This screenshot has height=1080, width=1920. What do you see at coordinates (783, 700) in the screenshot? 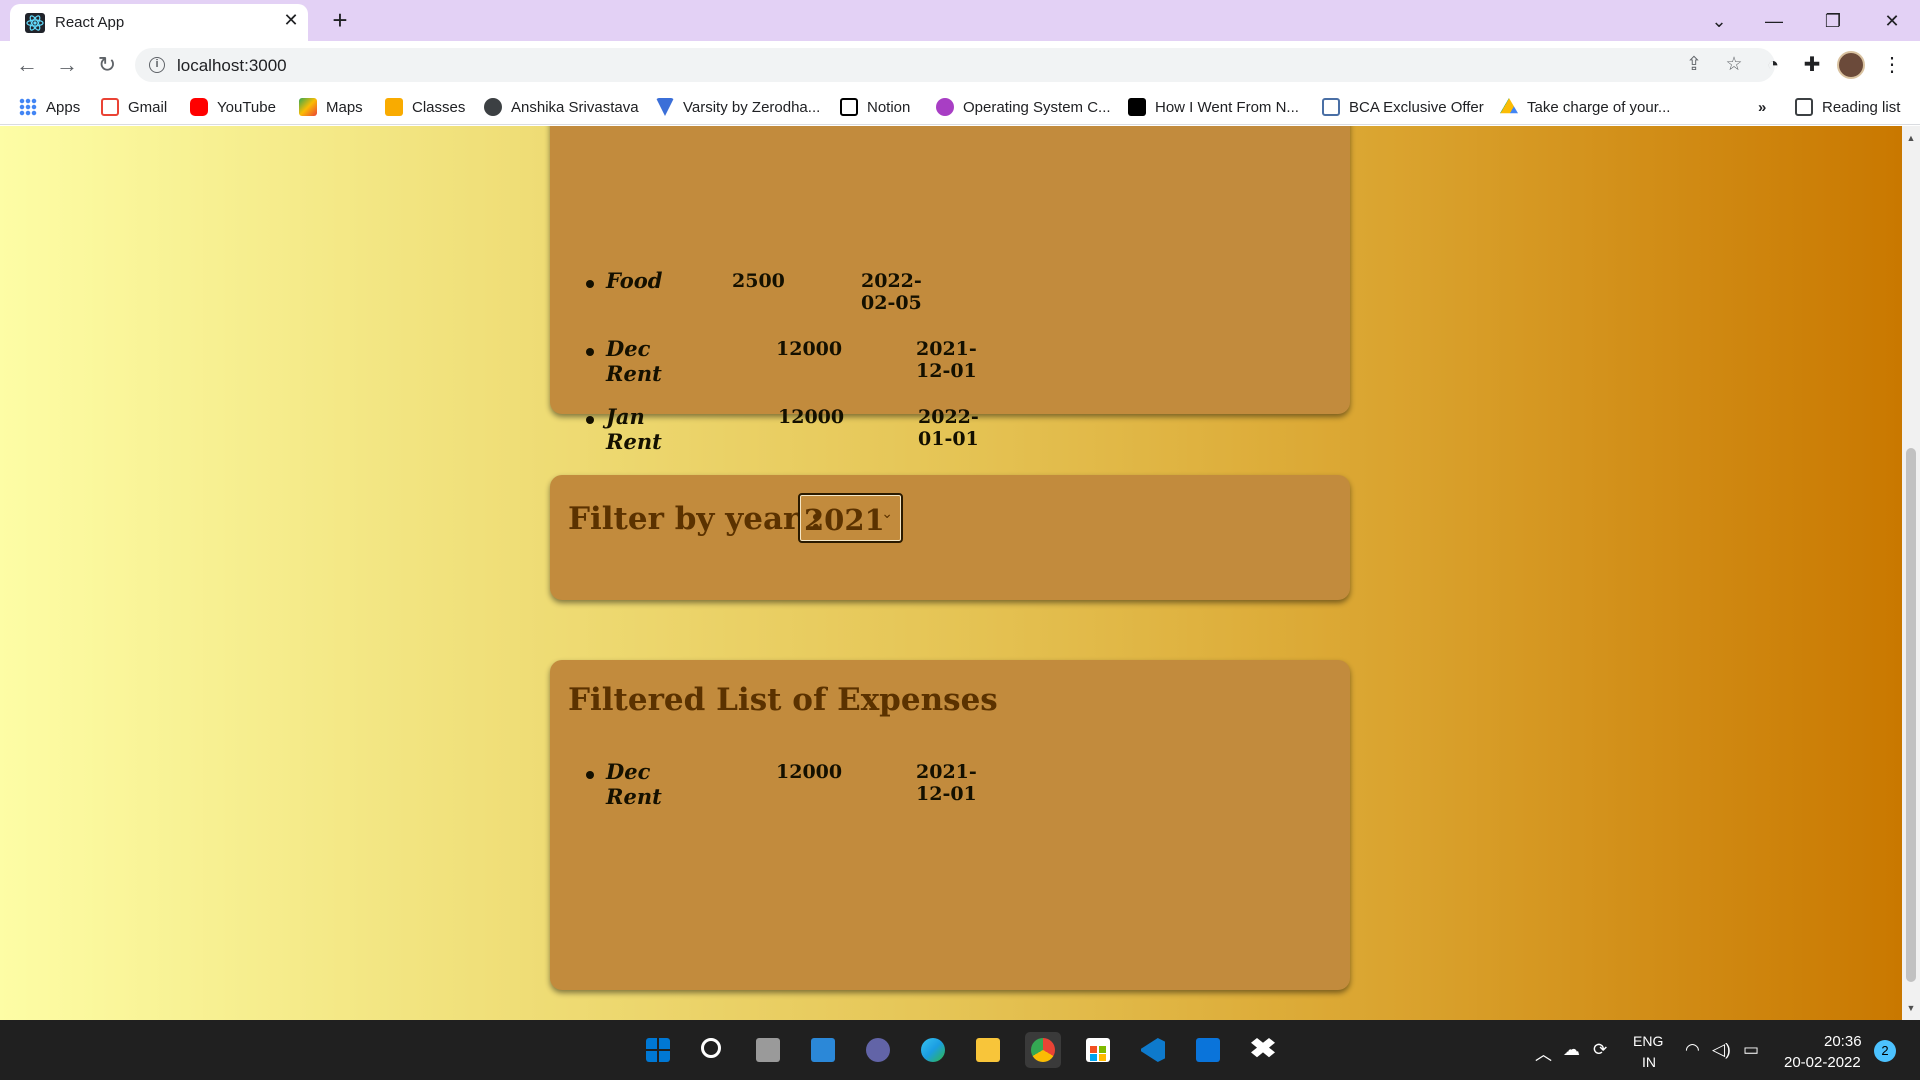
I see `filtered-list-title: Filtered List of Expenses` at bounding box center [783, 700].